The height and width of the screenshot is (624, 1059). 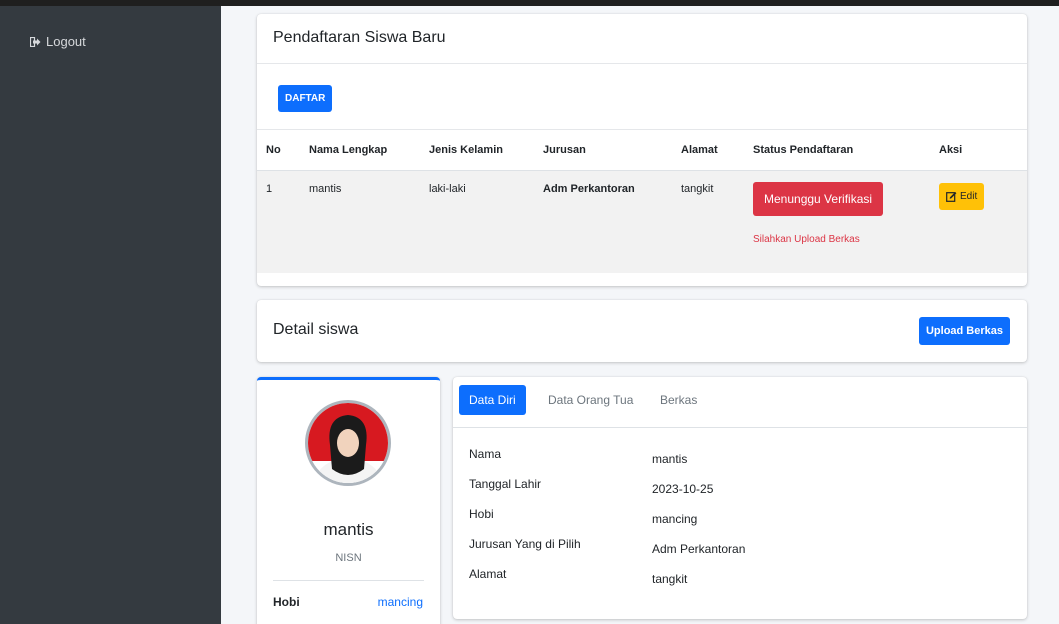 What do you see at coordinates (590, 400) in the screenshot?
I see `tab-data-orang-tua: Data Orang Tua` at bounding box center [590, 400].